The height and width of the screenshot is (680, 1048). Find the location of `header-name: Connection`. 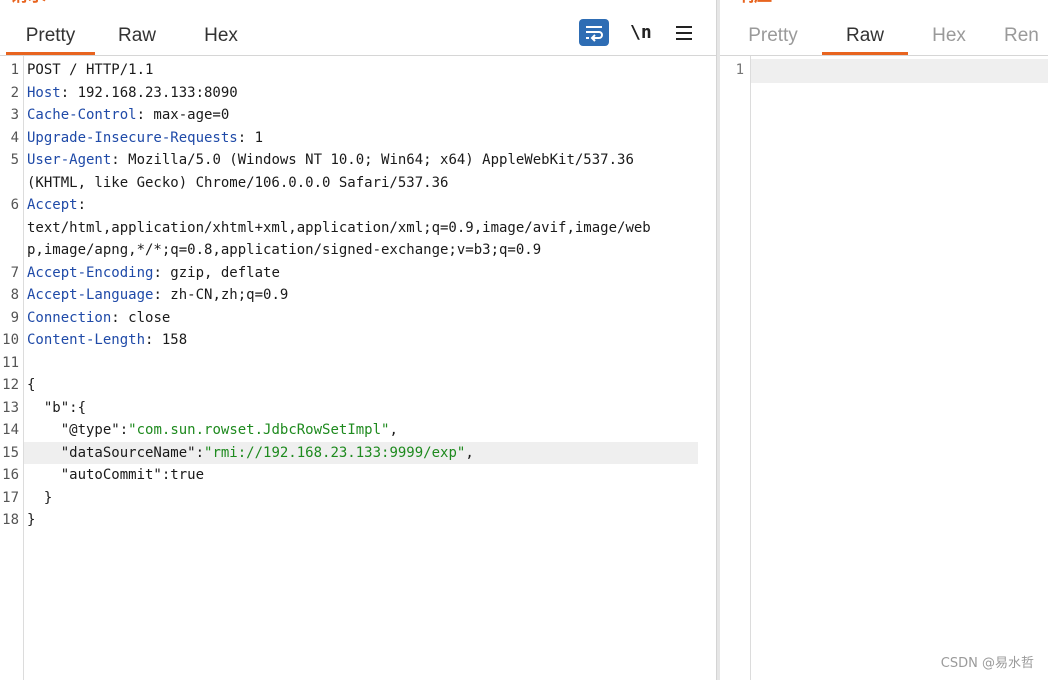

header-name: Connection is located at coordinates (69, 317).